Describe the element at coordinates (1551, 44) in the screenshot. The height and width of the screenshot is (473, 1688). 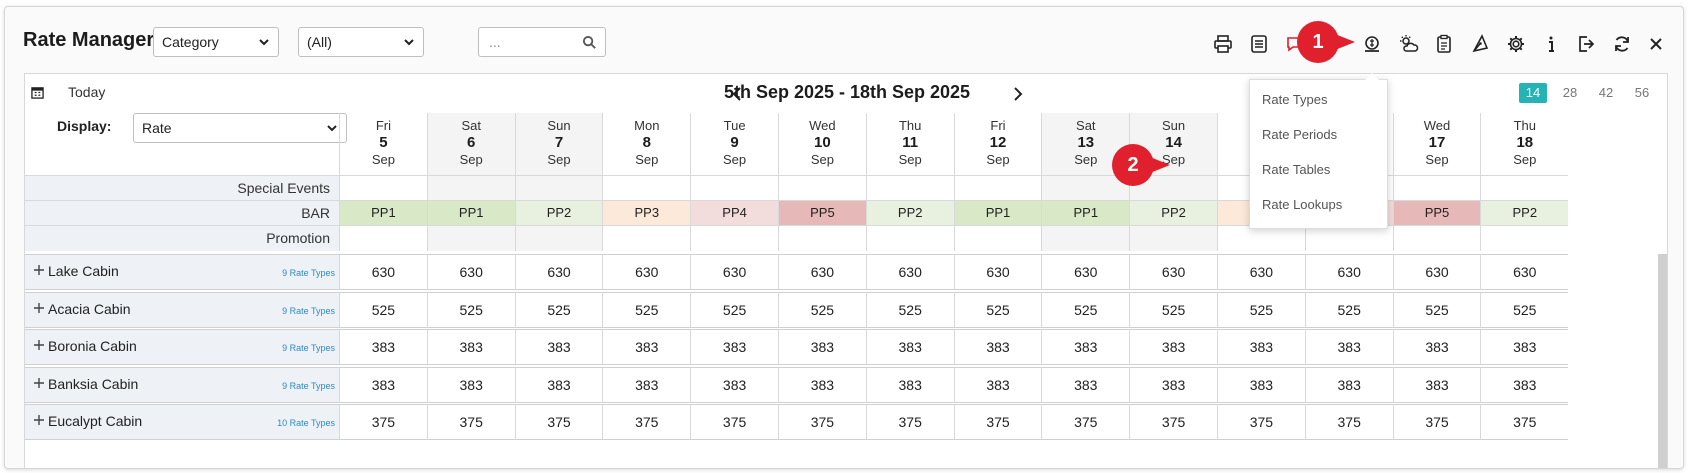
I see `info-icon` at that location.